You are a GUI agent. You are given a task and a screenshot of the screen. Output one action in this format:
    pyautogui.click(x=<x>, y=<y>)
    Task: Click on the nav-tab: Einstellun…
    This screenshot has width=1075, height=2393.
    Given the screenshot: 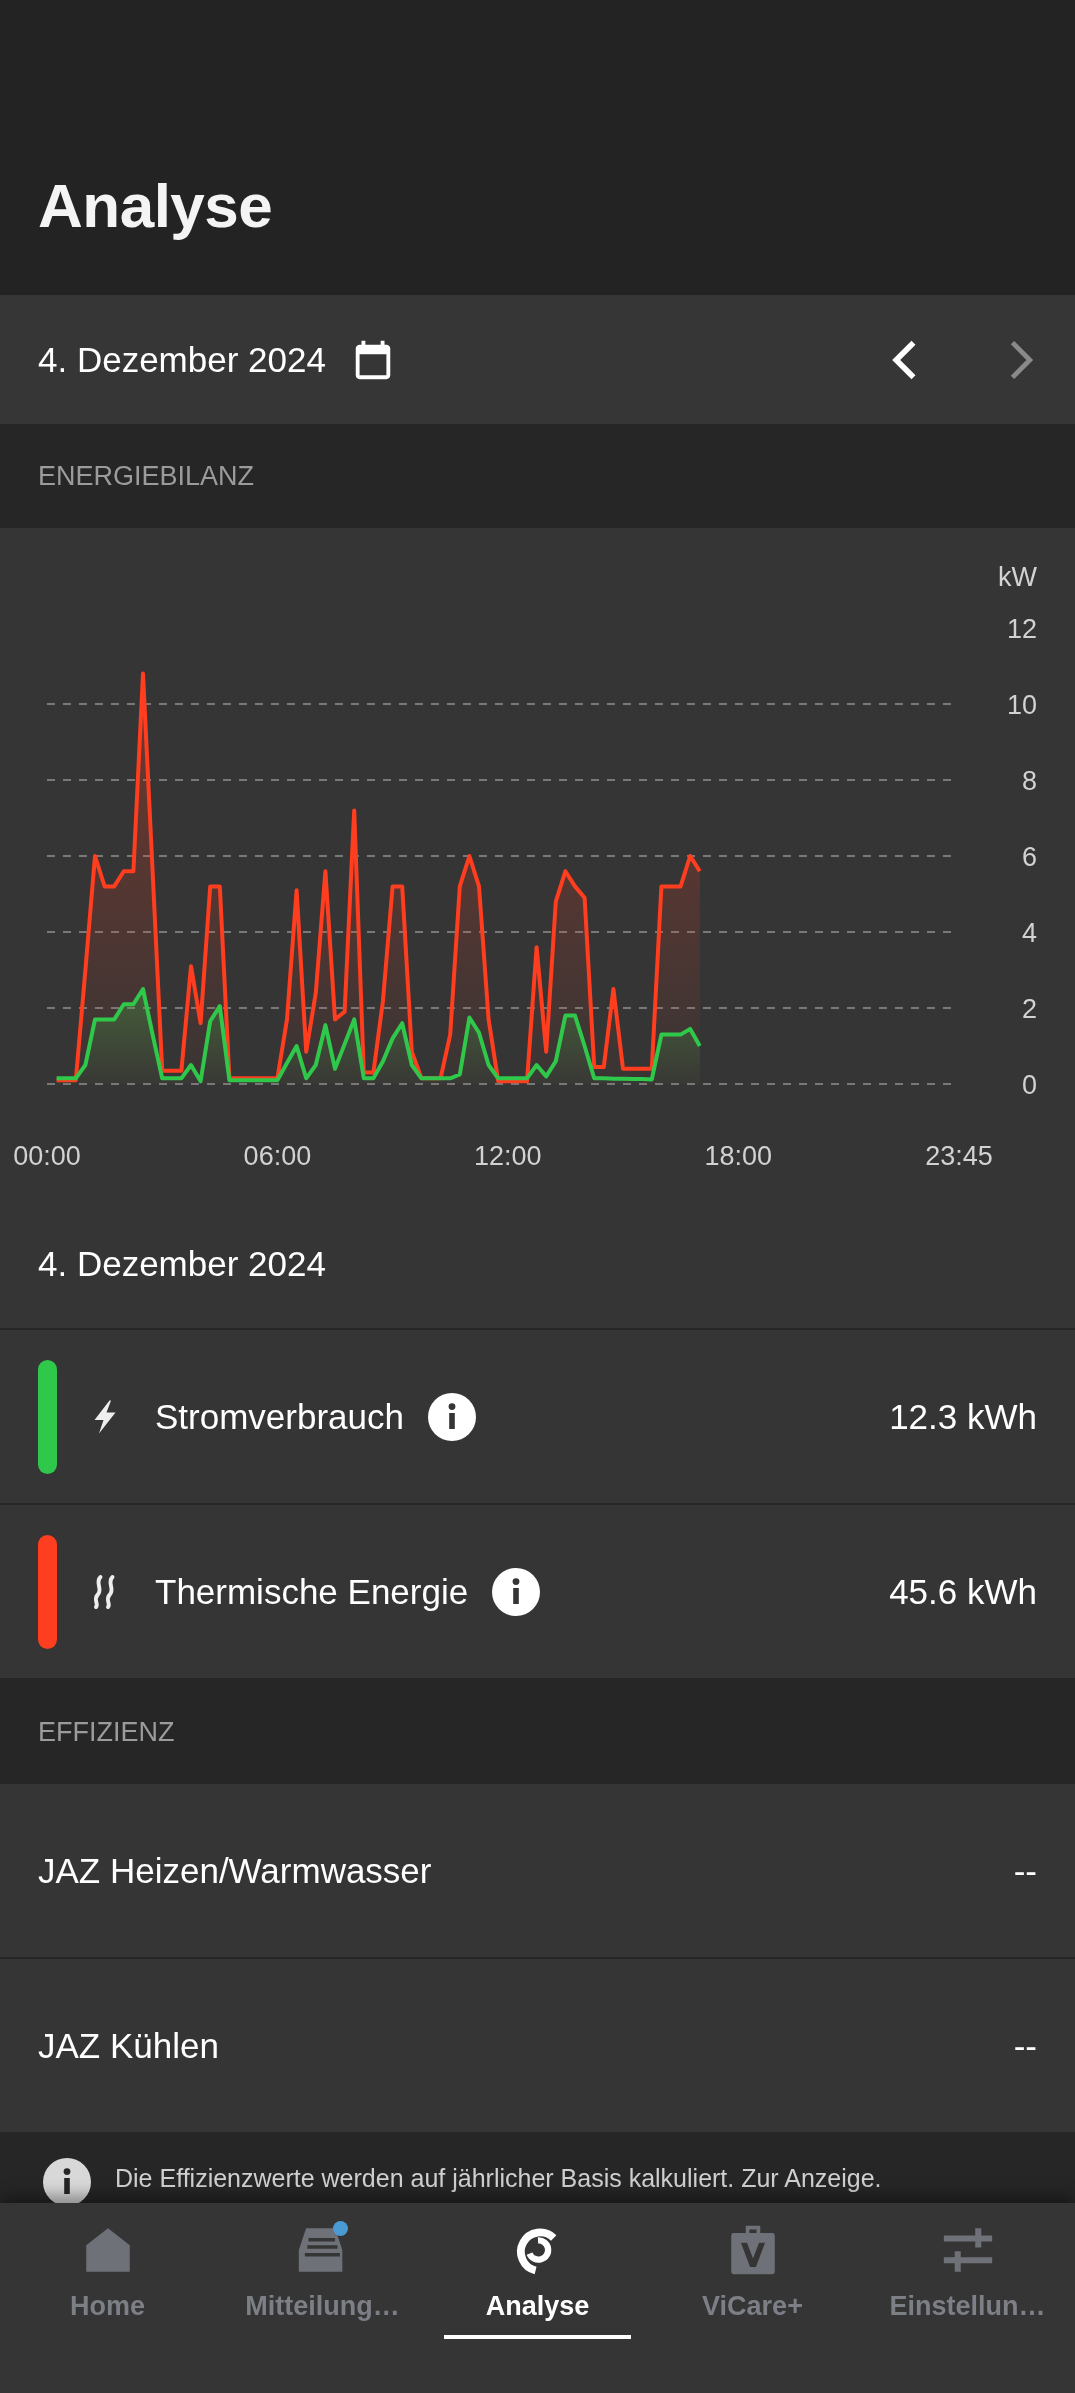 What is the action you would take?
    pyautogui.click(x=967, y=2298)
    